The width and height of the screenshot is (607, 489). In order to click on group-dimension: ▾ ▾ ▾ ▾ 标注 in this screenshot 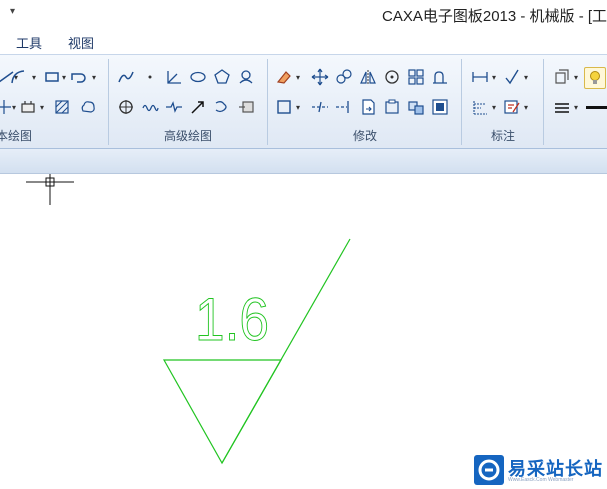, I will do `click(503, 101)`.